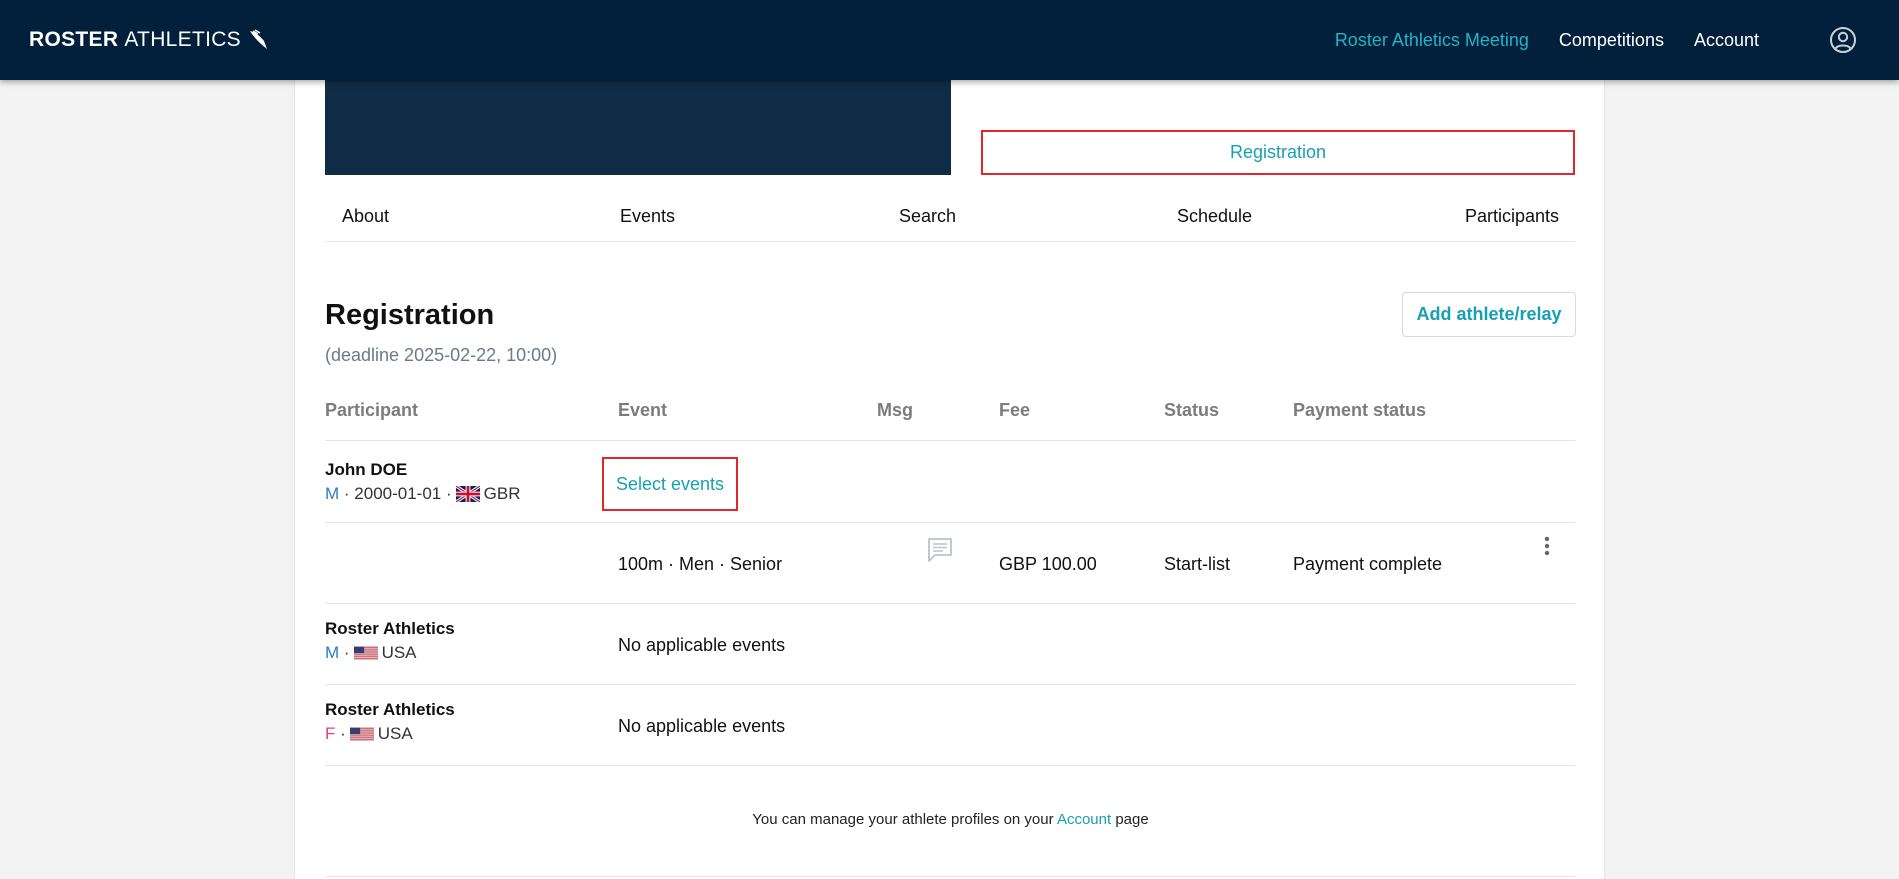  Describe the element at coordinates (1843, 40) in the screenshot. I see `user-circle-icon` at that location.